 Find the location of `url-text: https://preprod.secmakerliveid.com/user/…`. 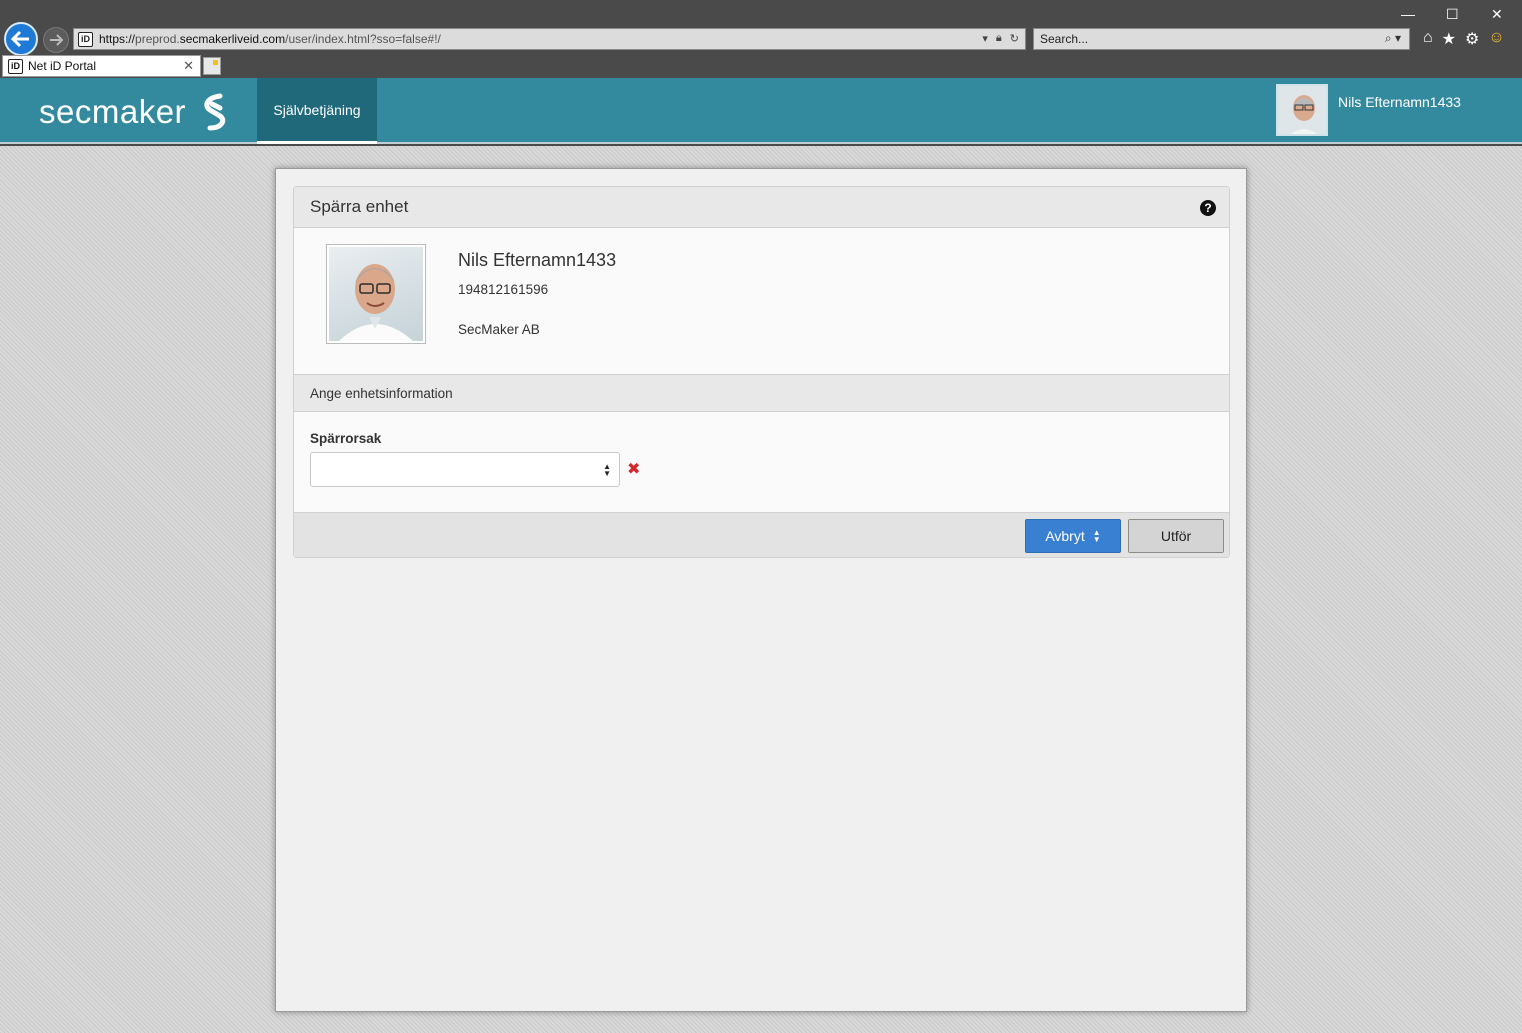

url-text: https://preprod.secmakerliveid.com/user/… is located at coordinates (270, 39).